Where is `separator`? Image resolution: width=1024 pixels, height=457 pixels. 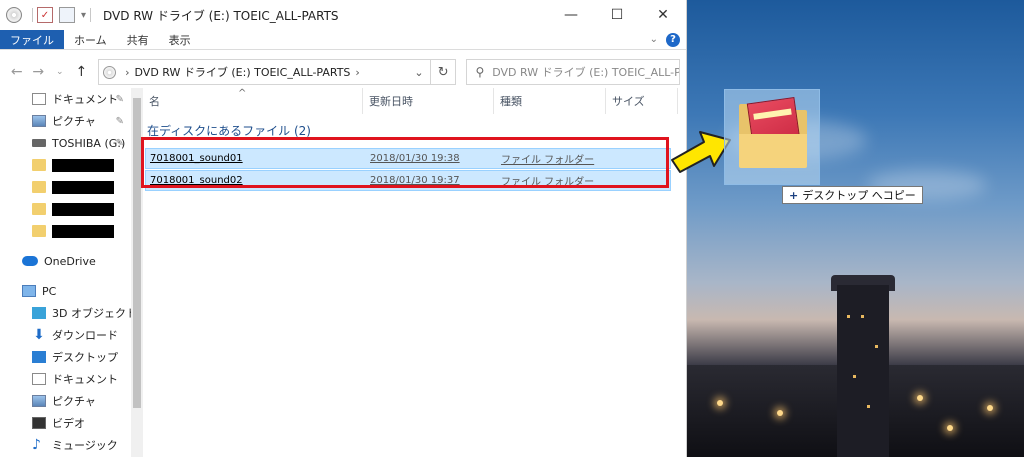 separator is located at coordinates (91, 15).